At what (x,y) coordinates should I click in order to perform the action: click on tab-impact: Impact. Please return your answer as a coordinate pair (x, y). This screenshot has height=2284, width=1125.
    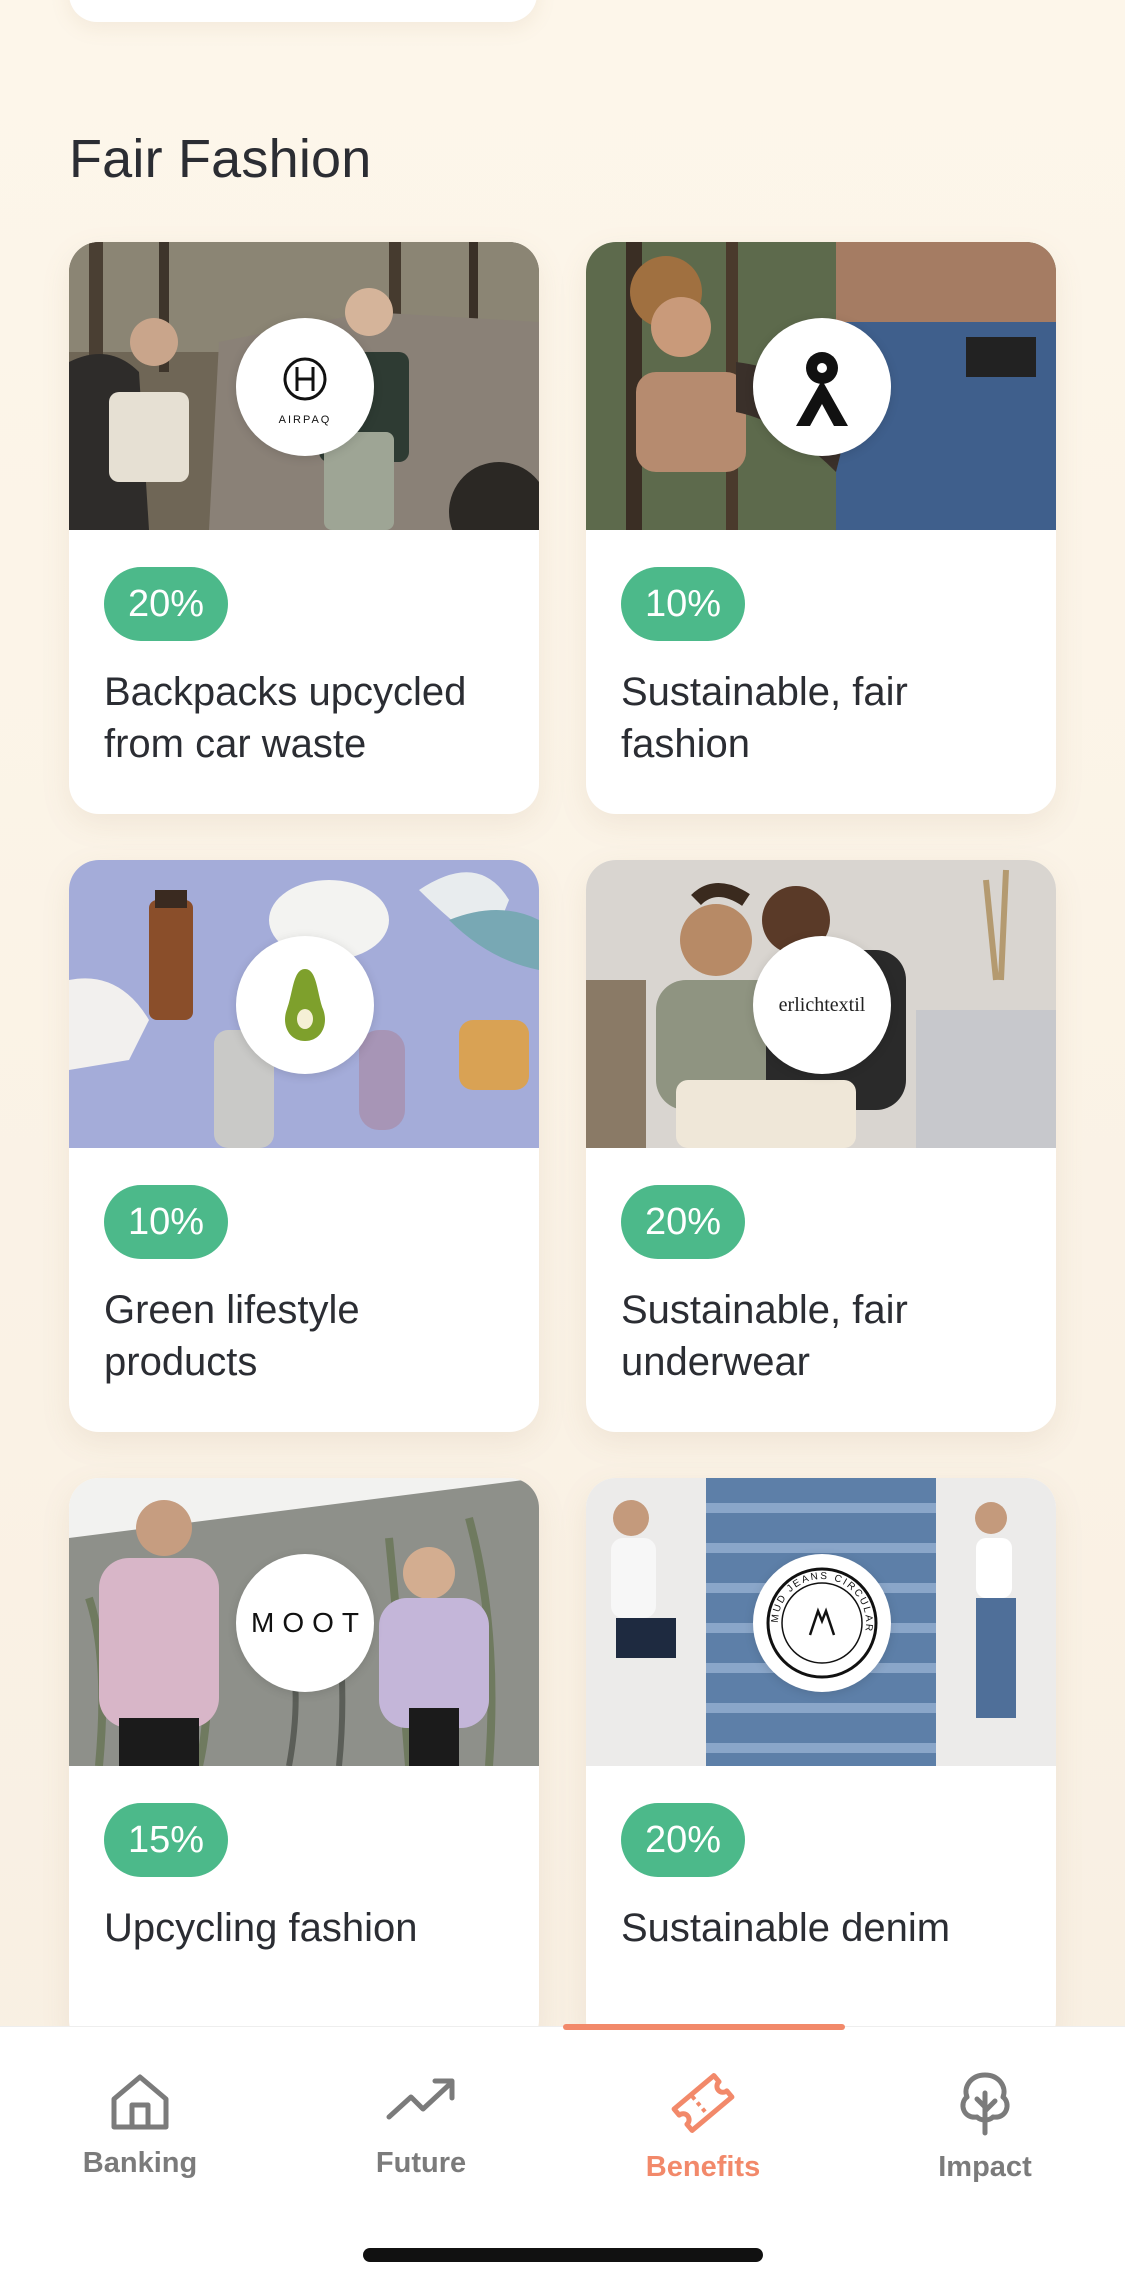
    Looking at the image, I should click on (985, 2144).